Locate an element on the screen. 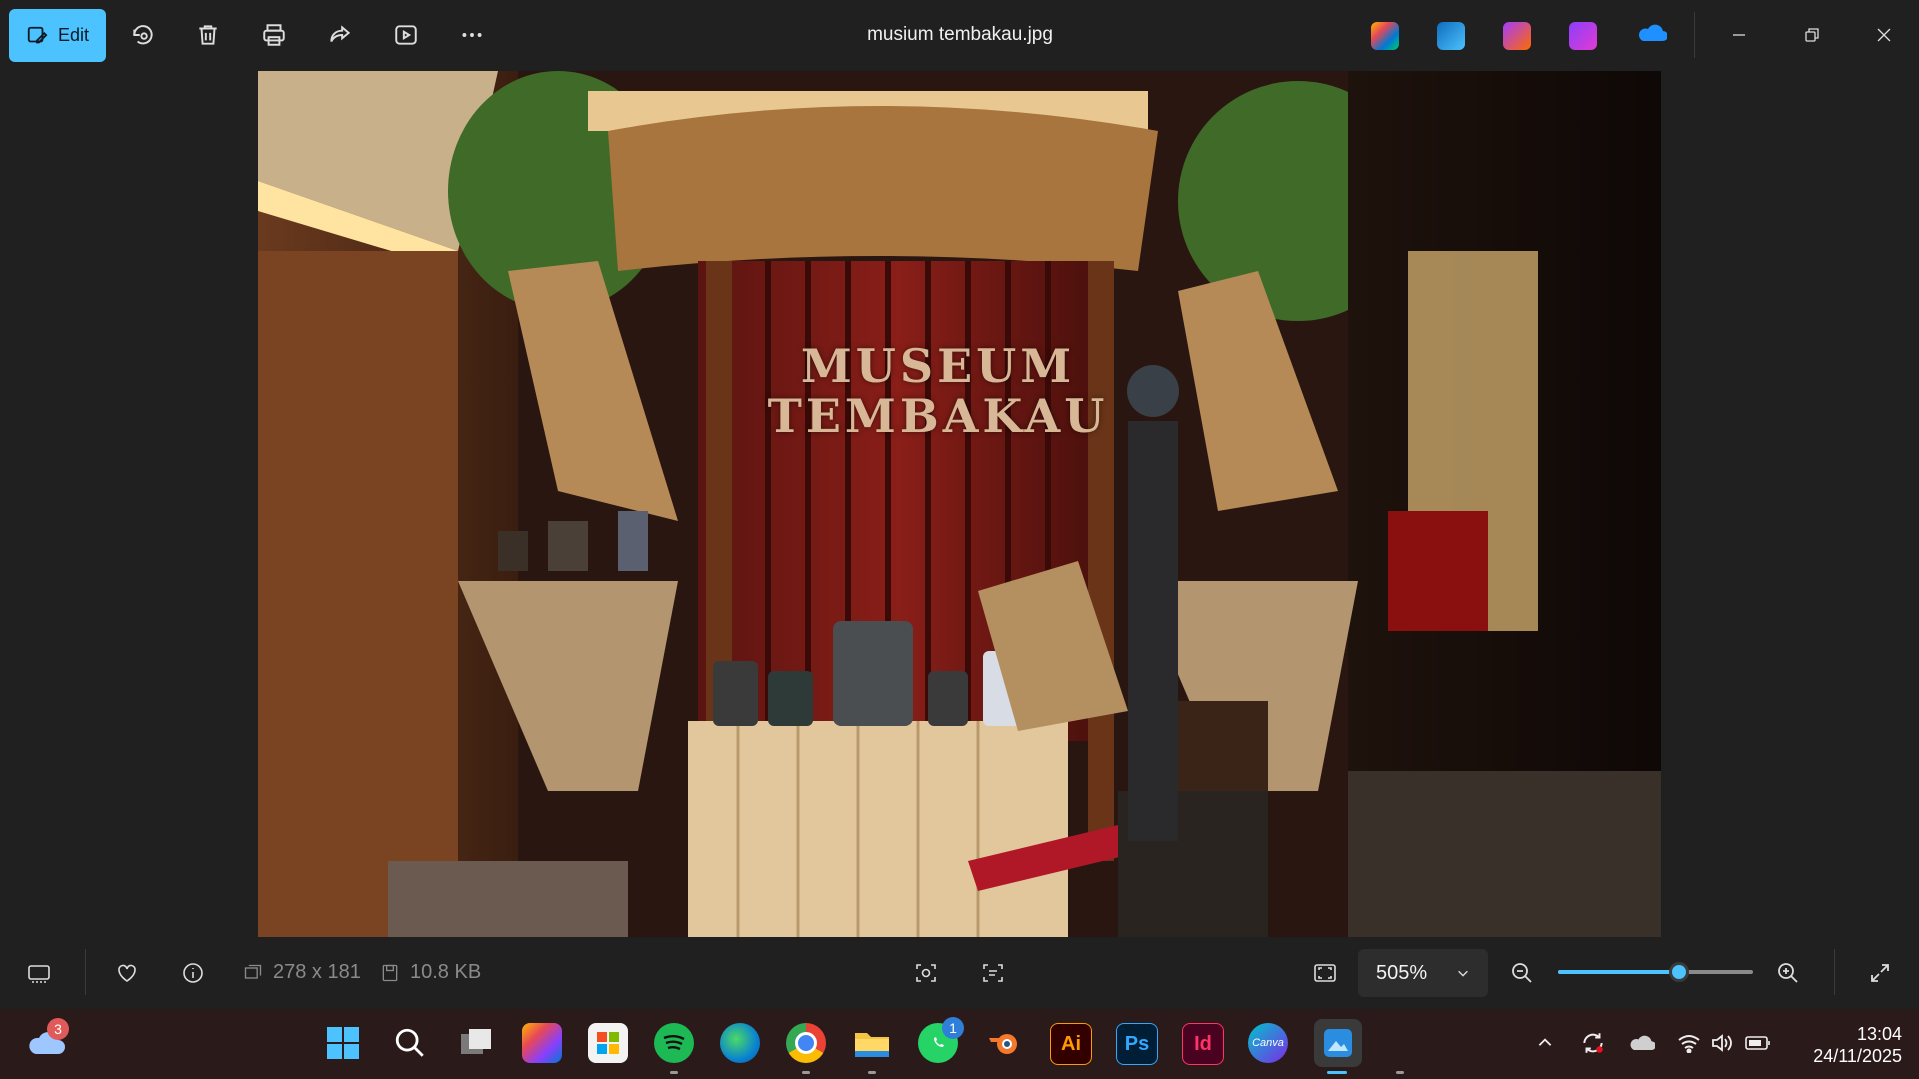 The image size is (1919, 1079). close-icon is located at coordinates (1884, 35).